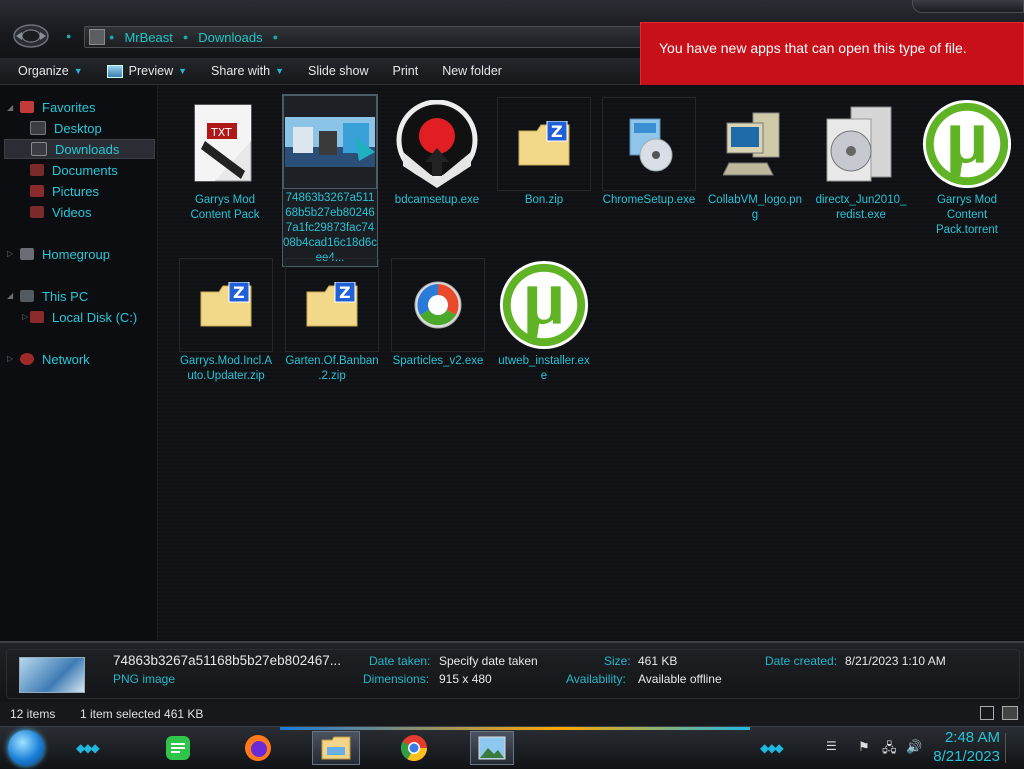  I want to click on nav-pictures: Pictures, so click(64, 191).